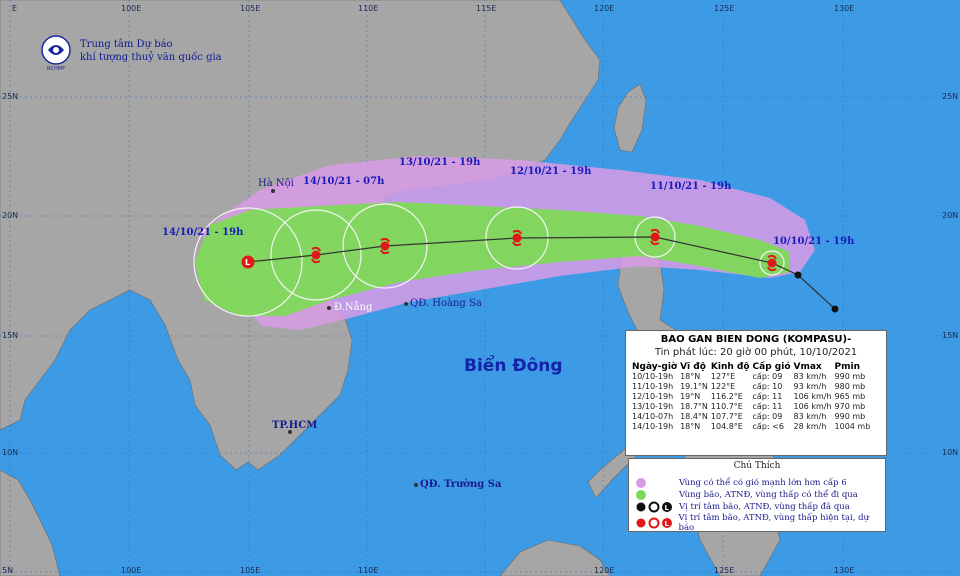 The image size is (960, 576). I want to click on place-danang: Đ.Nẵng, so click(353, 307).